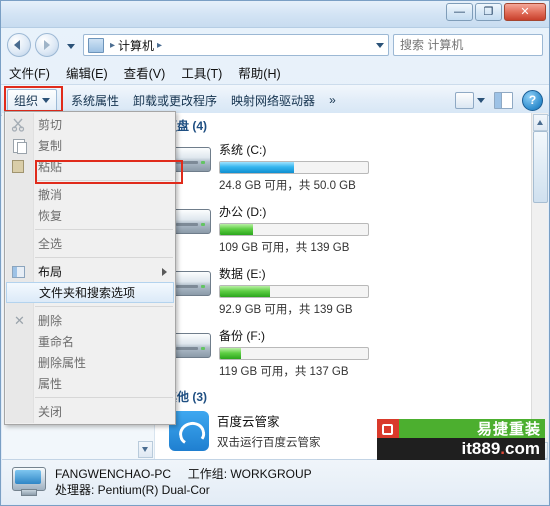  Describe the element at coordinates (90, 271) in the screenshot. I see `menu-item-layout: 布局` at that location.